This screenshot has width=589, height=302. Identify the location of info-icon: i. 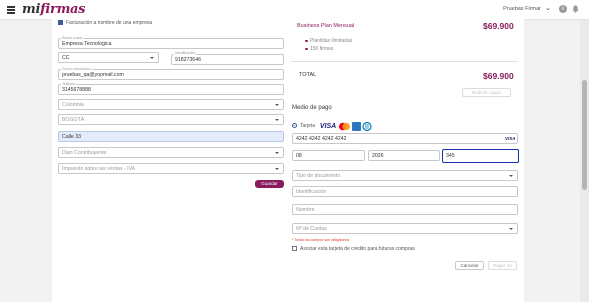
(563, 9).